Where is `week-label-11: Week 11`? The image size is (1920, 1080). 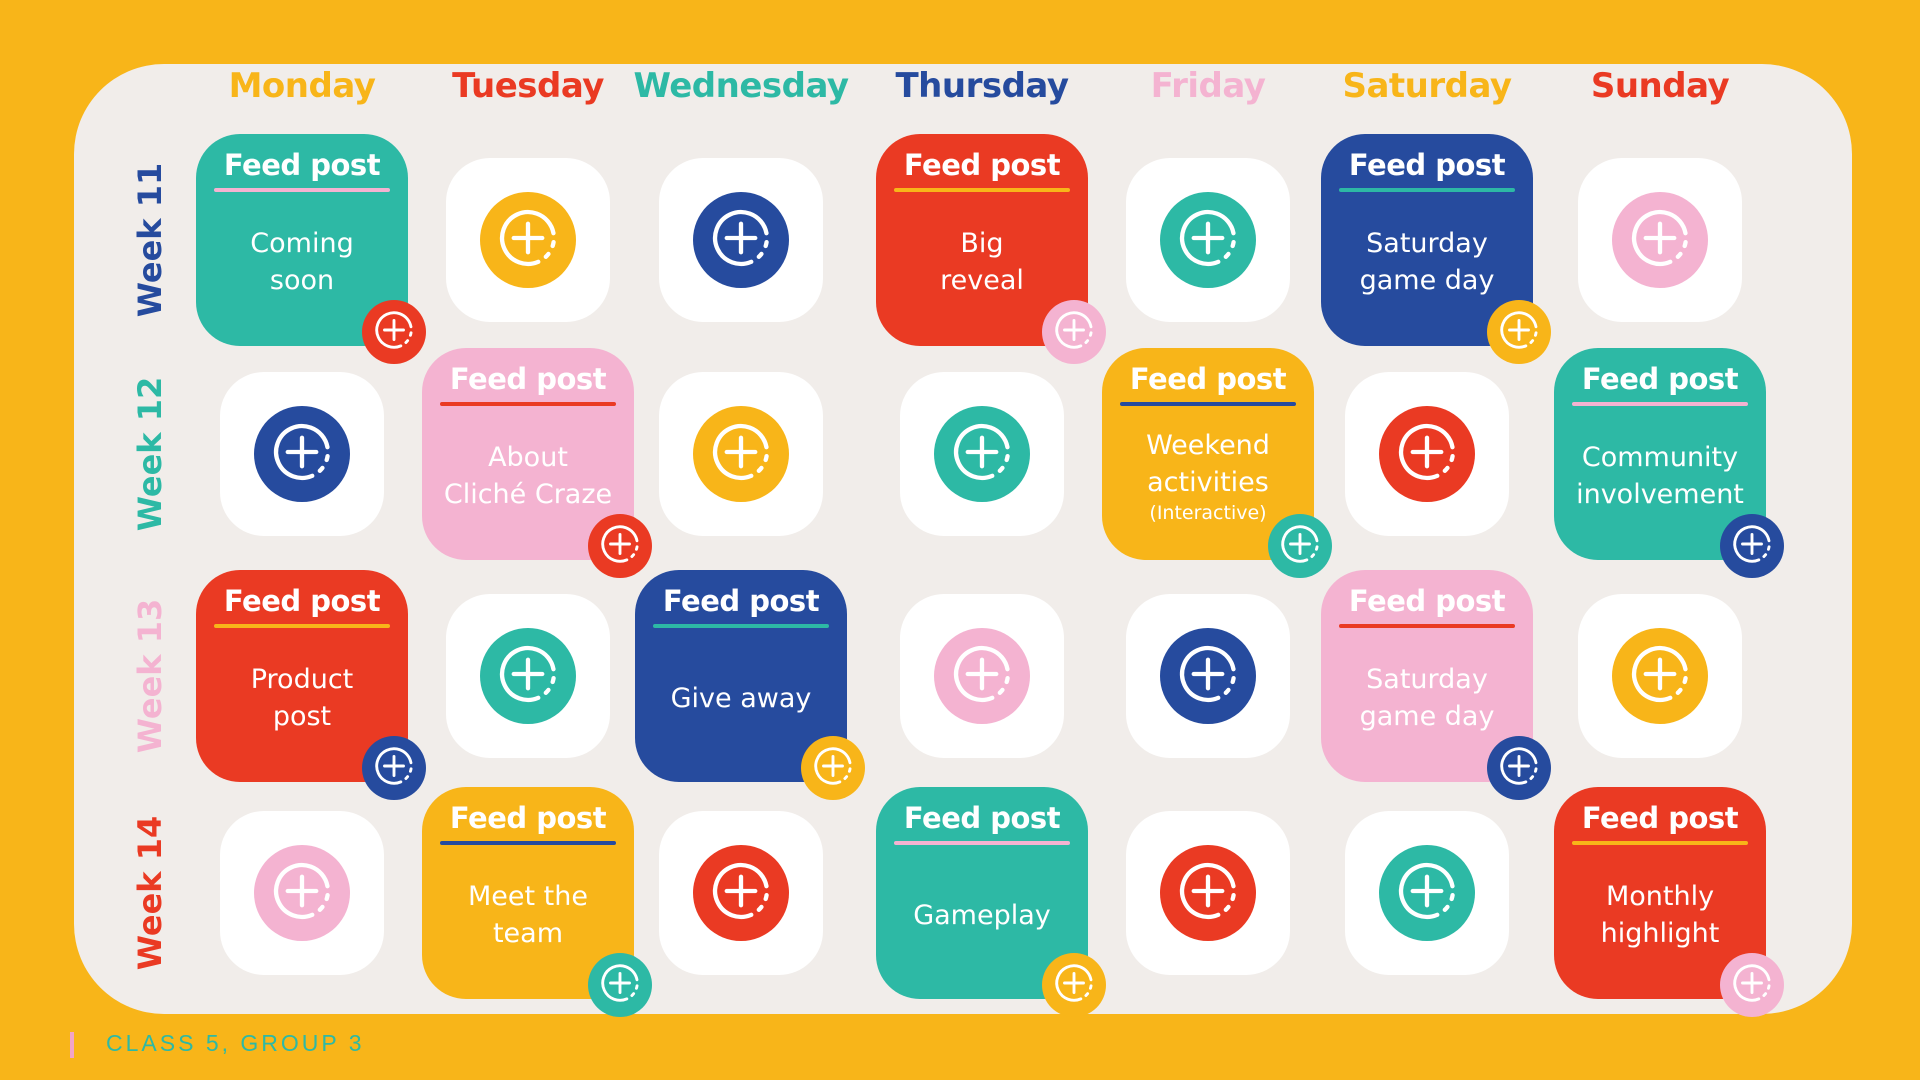
week-label-11: Week 11 is located at coordinates (150, 240).